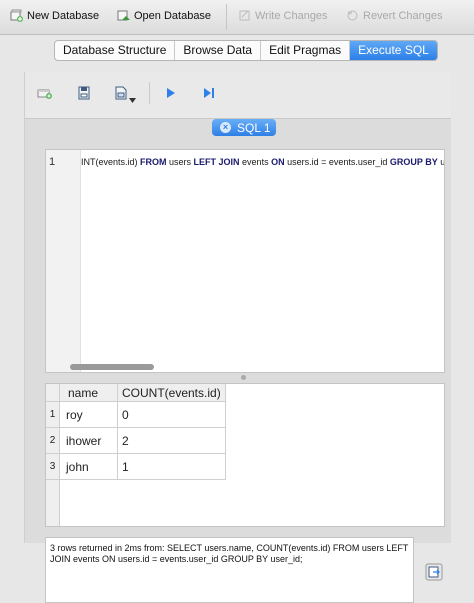  I want to click on open-tab-button, so click(45, 93).